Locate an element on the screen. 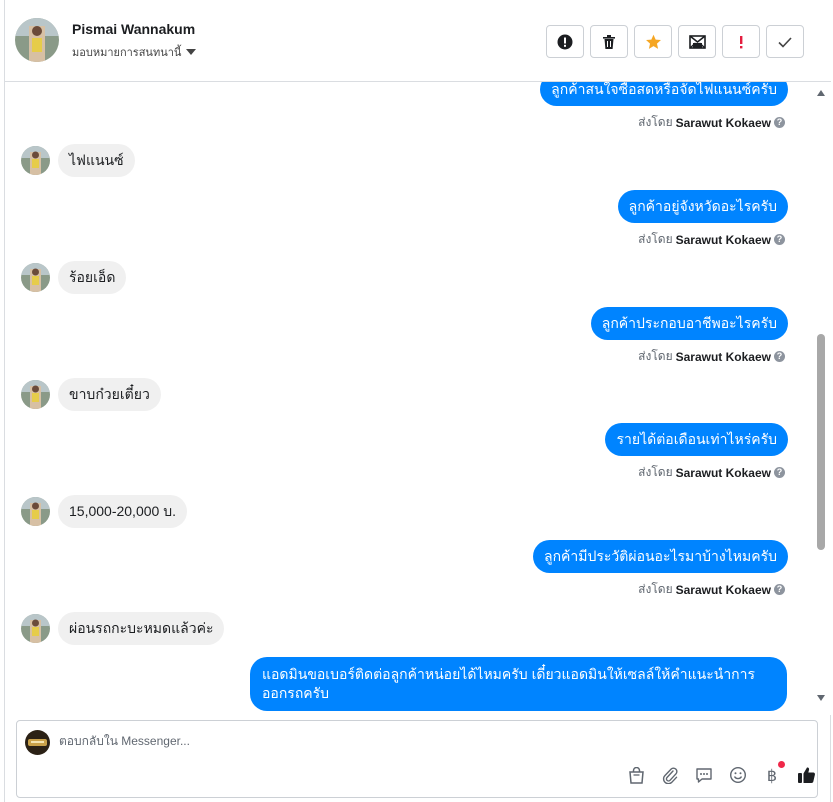 The width and height of the screenshot is (833, 802). scroll-down-arrow-icon is located at coordinates (821, 698).